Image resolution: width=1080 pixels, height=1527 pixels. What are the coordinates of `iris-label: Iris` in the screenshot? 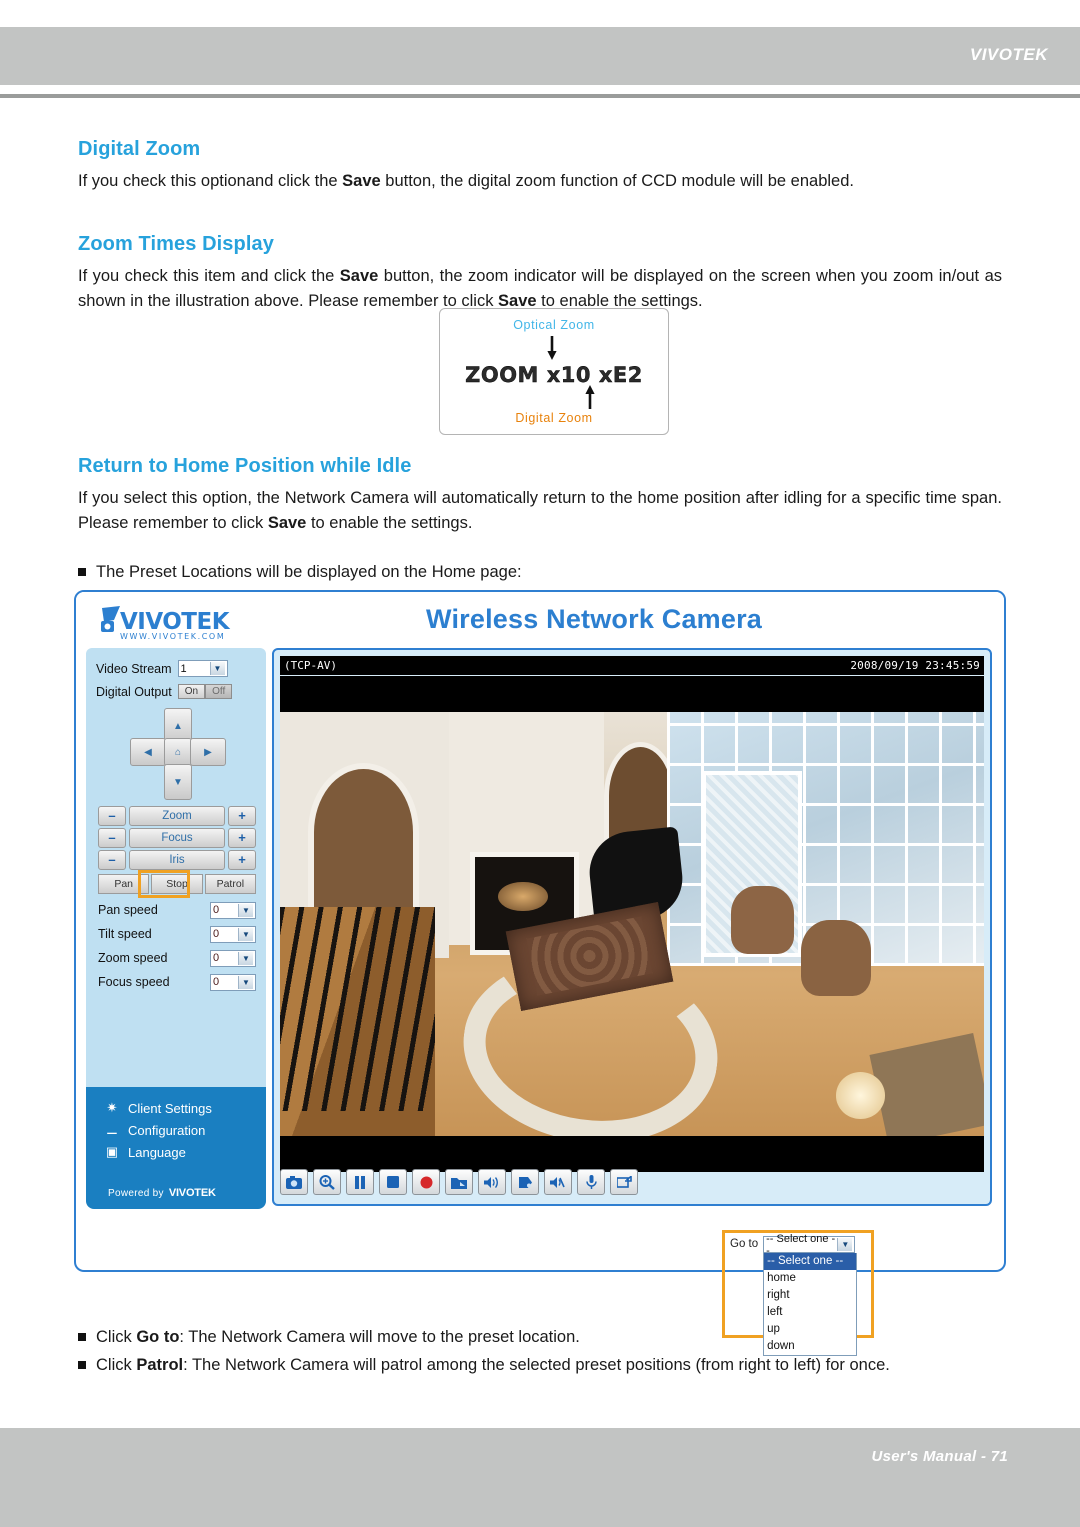 It's located at (177, 859).